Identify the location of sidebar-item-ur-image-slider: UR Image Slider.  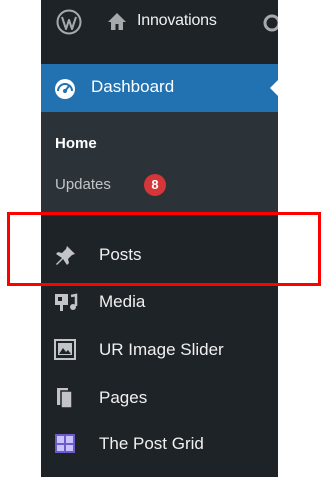
(159, 350).